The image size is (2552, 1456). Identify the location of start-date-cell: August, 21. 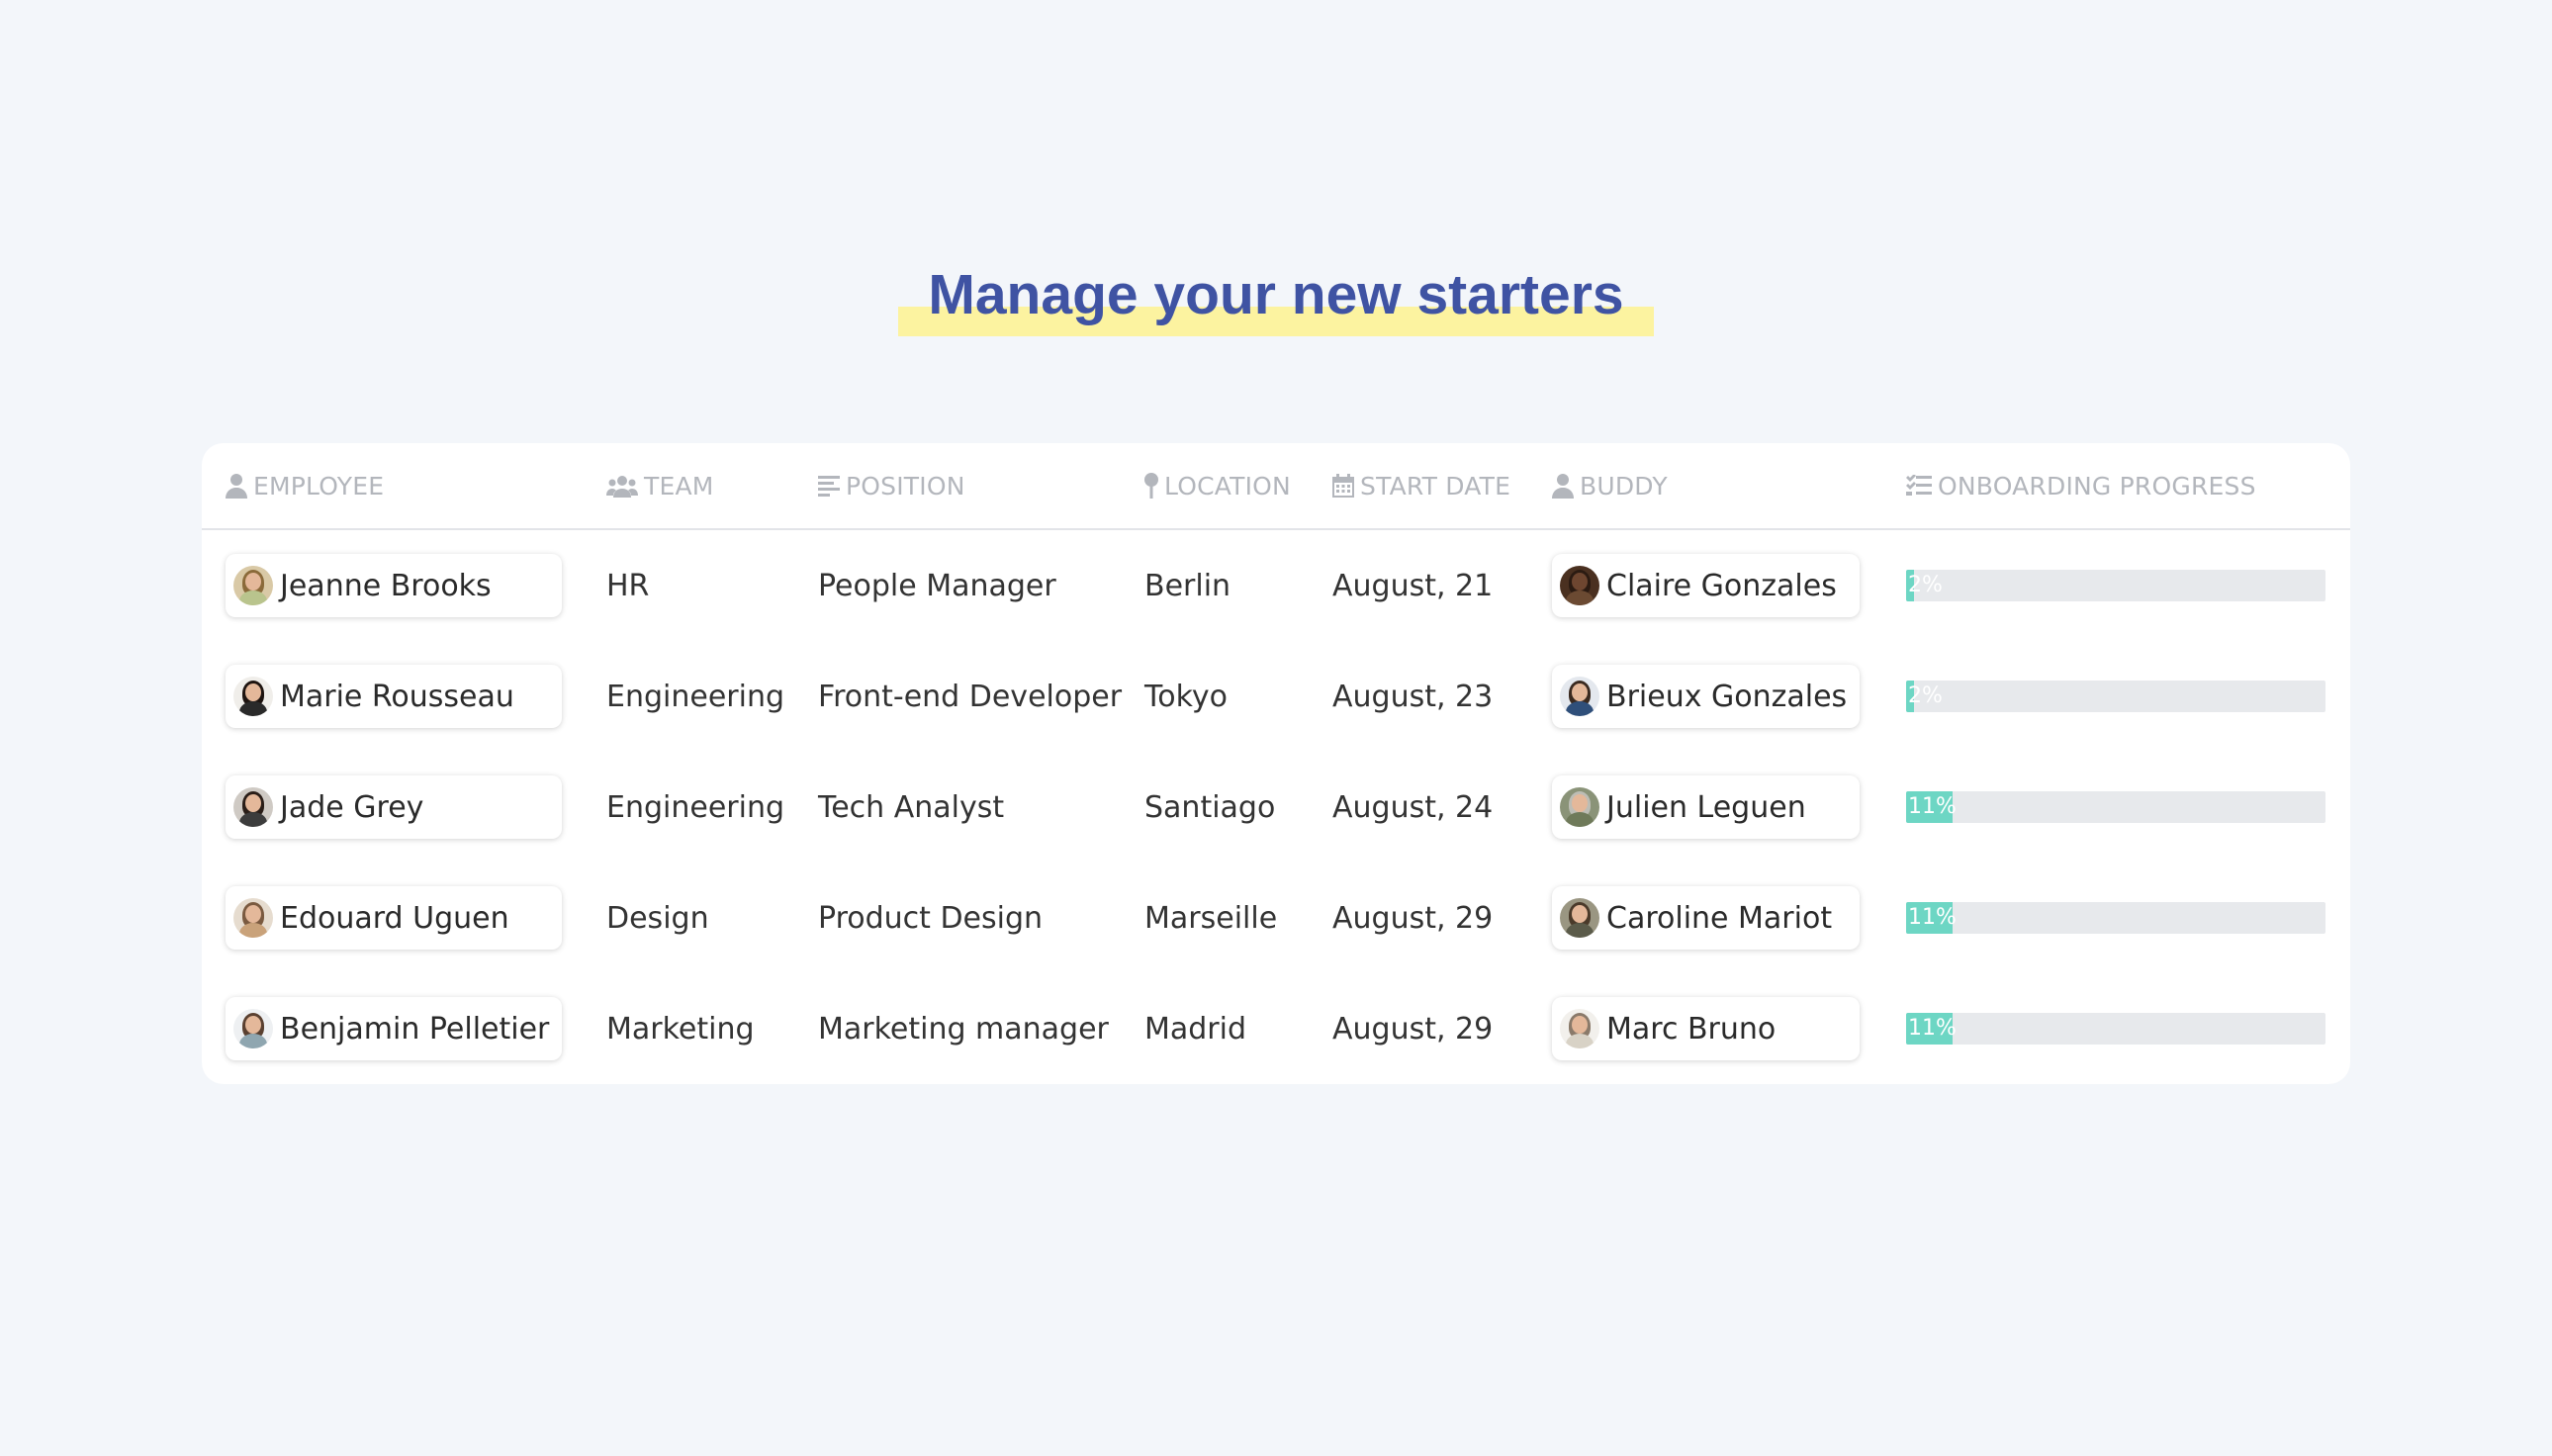
(1413, 585).